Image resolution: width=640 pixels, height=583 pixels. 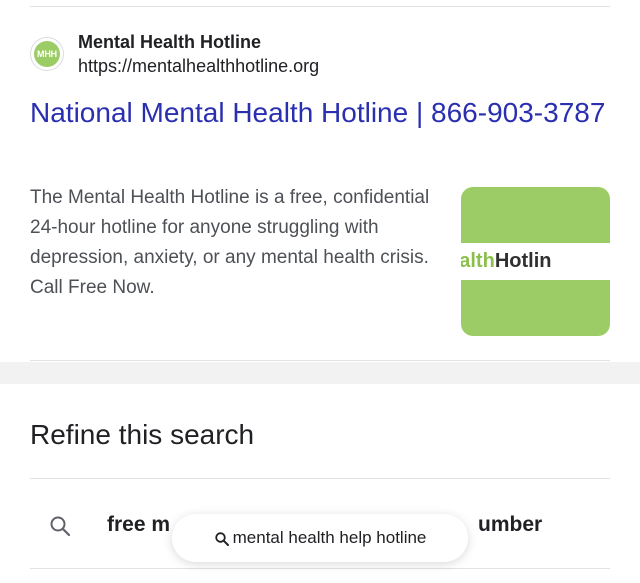 What do you see at coordinates (199, 66) in the screenshot?
I see `site-url: https://mentalhealthhotline.org` at bounding box center [199, 66].